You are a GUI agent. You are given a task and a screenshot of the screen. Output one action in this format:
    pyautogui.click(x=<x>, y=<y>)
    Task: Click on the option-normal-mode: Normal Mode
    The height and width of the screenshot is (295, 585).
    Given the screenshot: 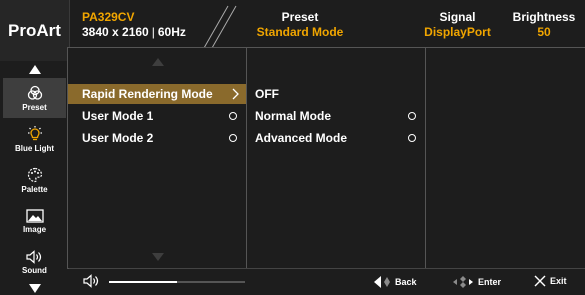 What is the action you would take?
    pyautogui.click(x=336, y=116)
    